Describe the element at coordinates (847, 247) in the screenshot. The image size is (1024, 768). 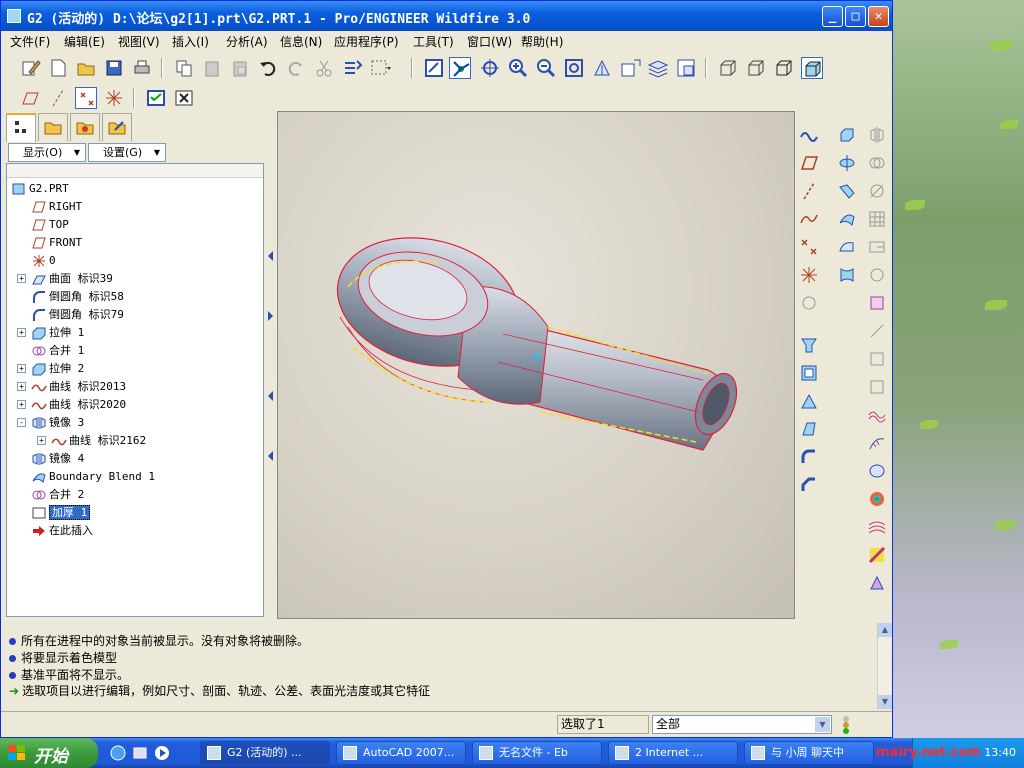
I see `style-tool-icon` at that location.